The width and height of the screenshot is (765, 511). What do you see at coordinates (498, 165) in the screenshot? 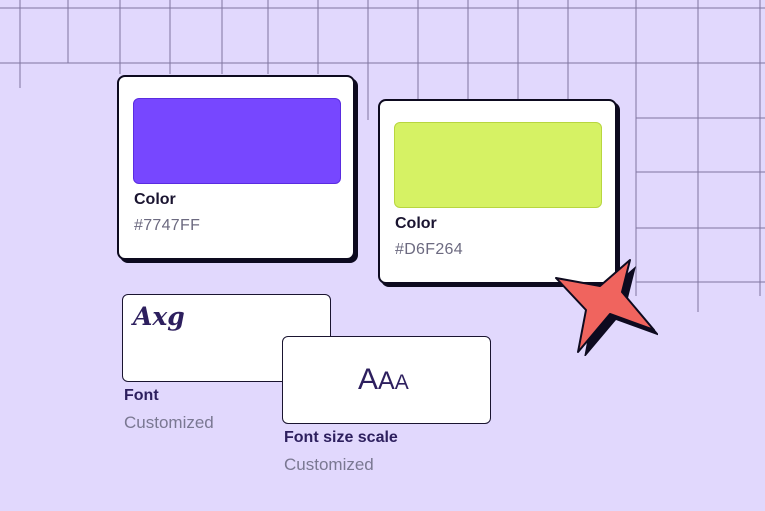
I see `color-swatch-lime` at bounding box center [498, 165].